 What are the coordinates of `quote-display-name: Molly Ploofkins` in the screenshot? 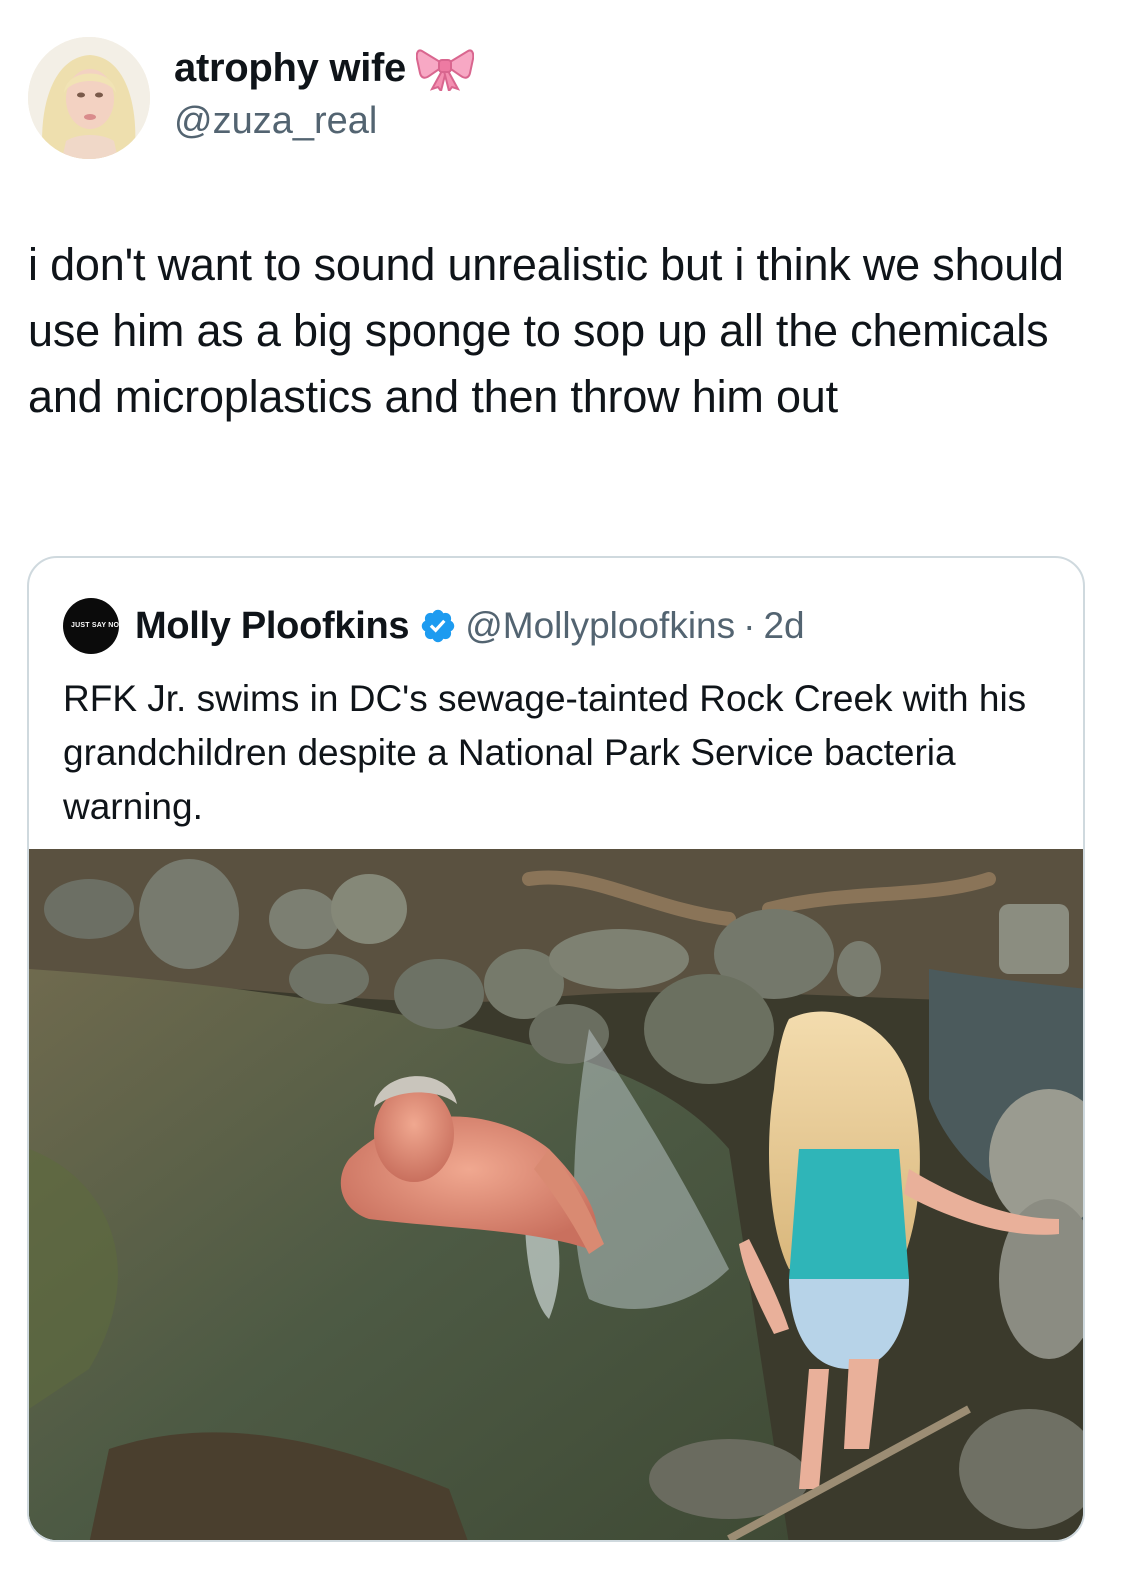 It's located at (272, 626).